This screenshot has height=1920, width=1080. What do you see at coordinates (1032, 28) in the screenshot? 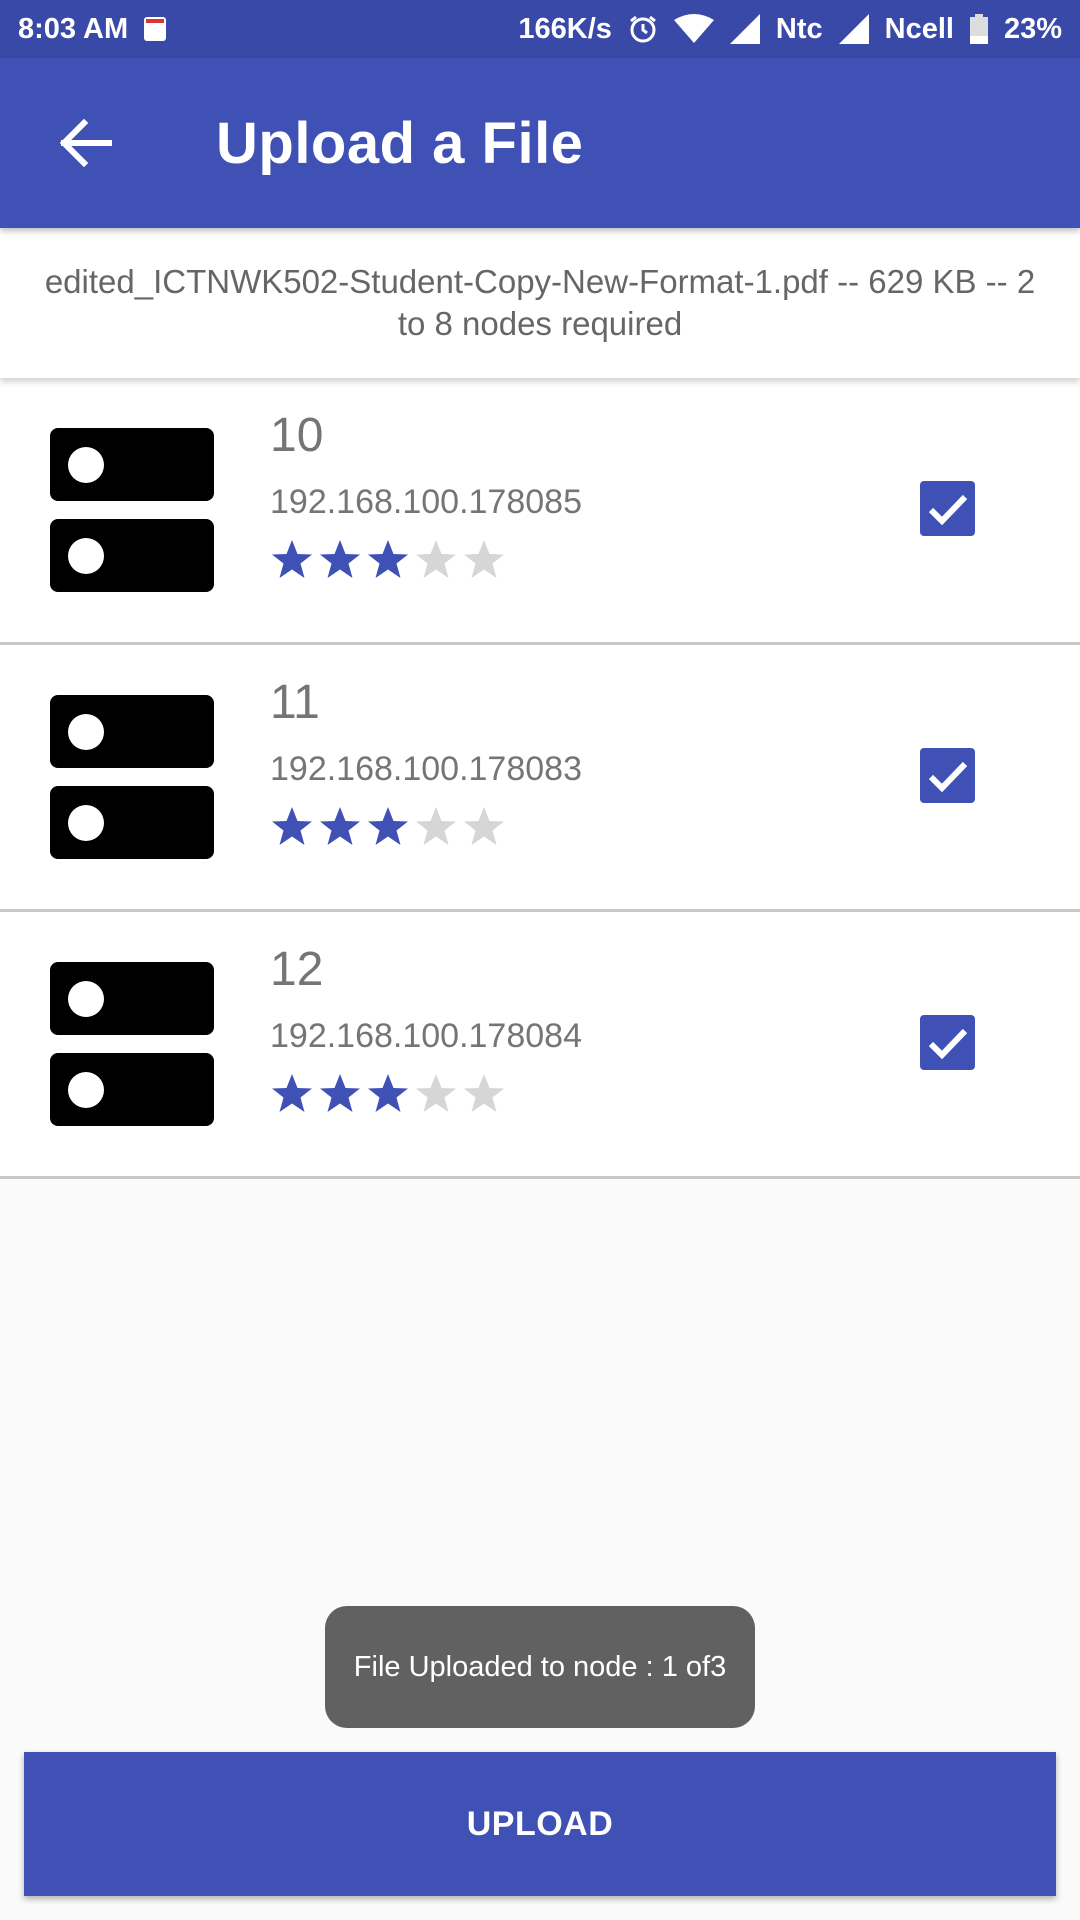
I see `battery-percent: 23%` at bounding box center [1032, 28].